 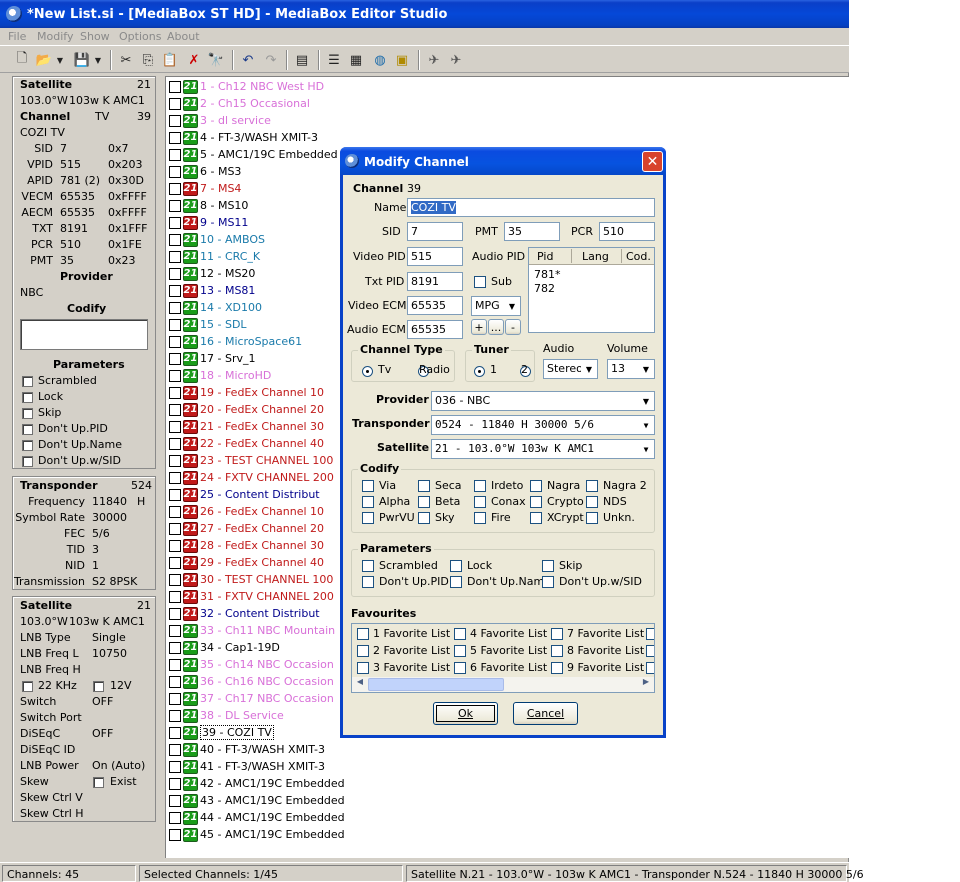 What do you see at coordinates (98, 686) in the screenshot?
I see `12v-checkbox` at bounding box center [98, 686].